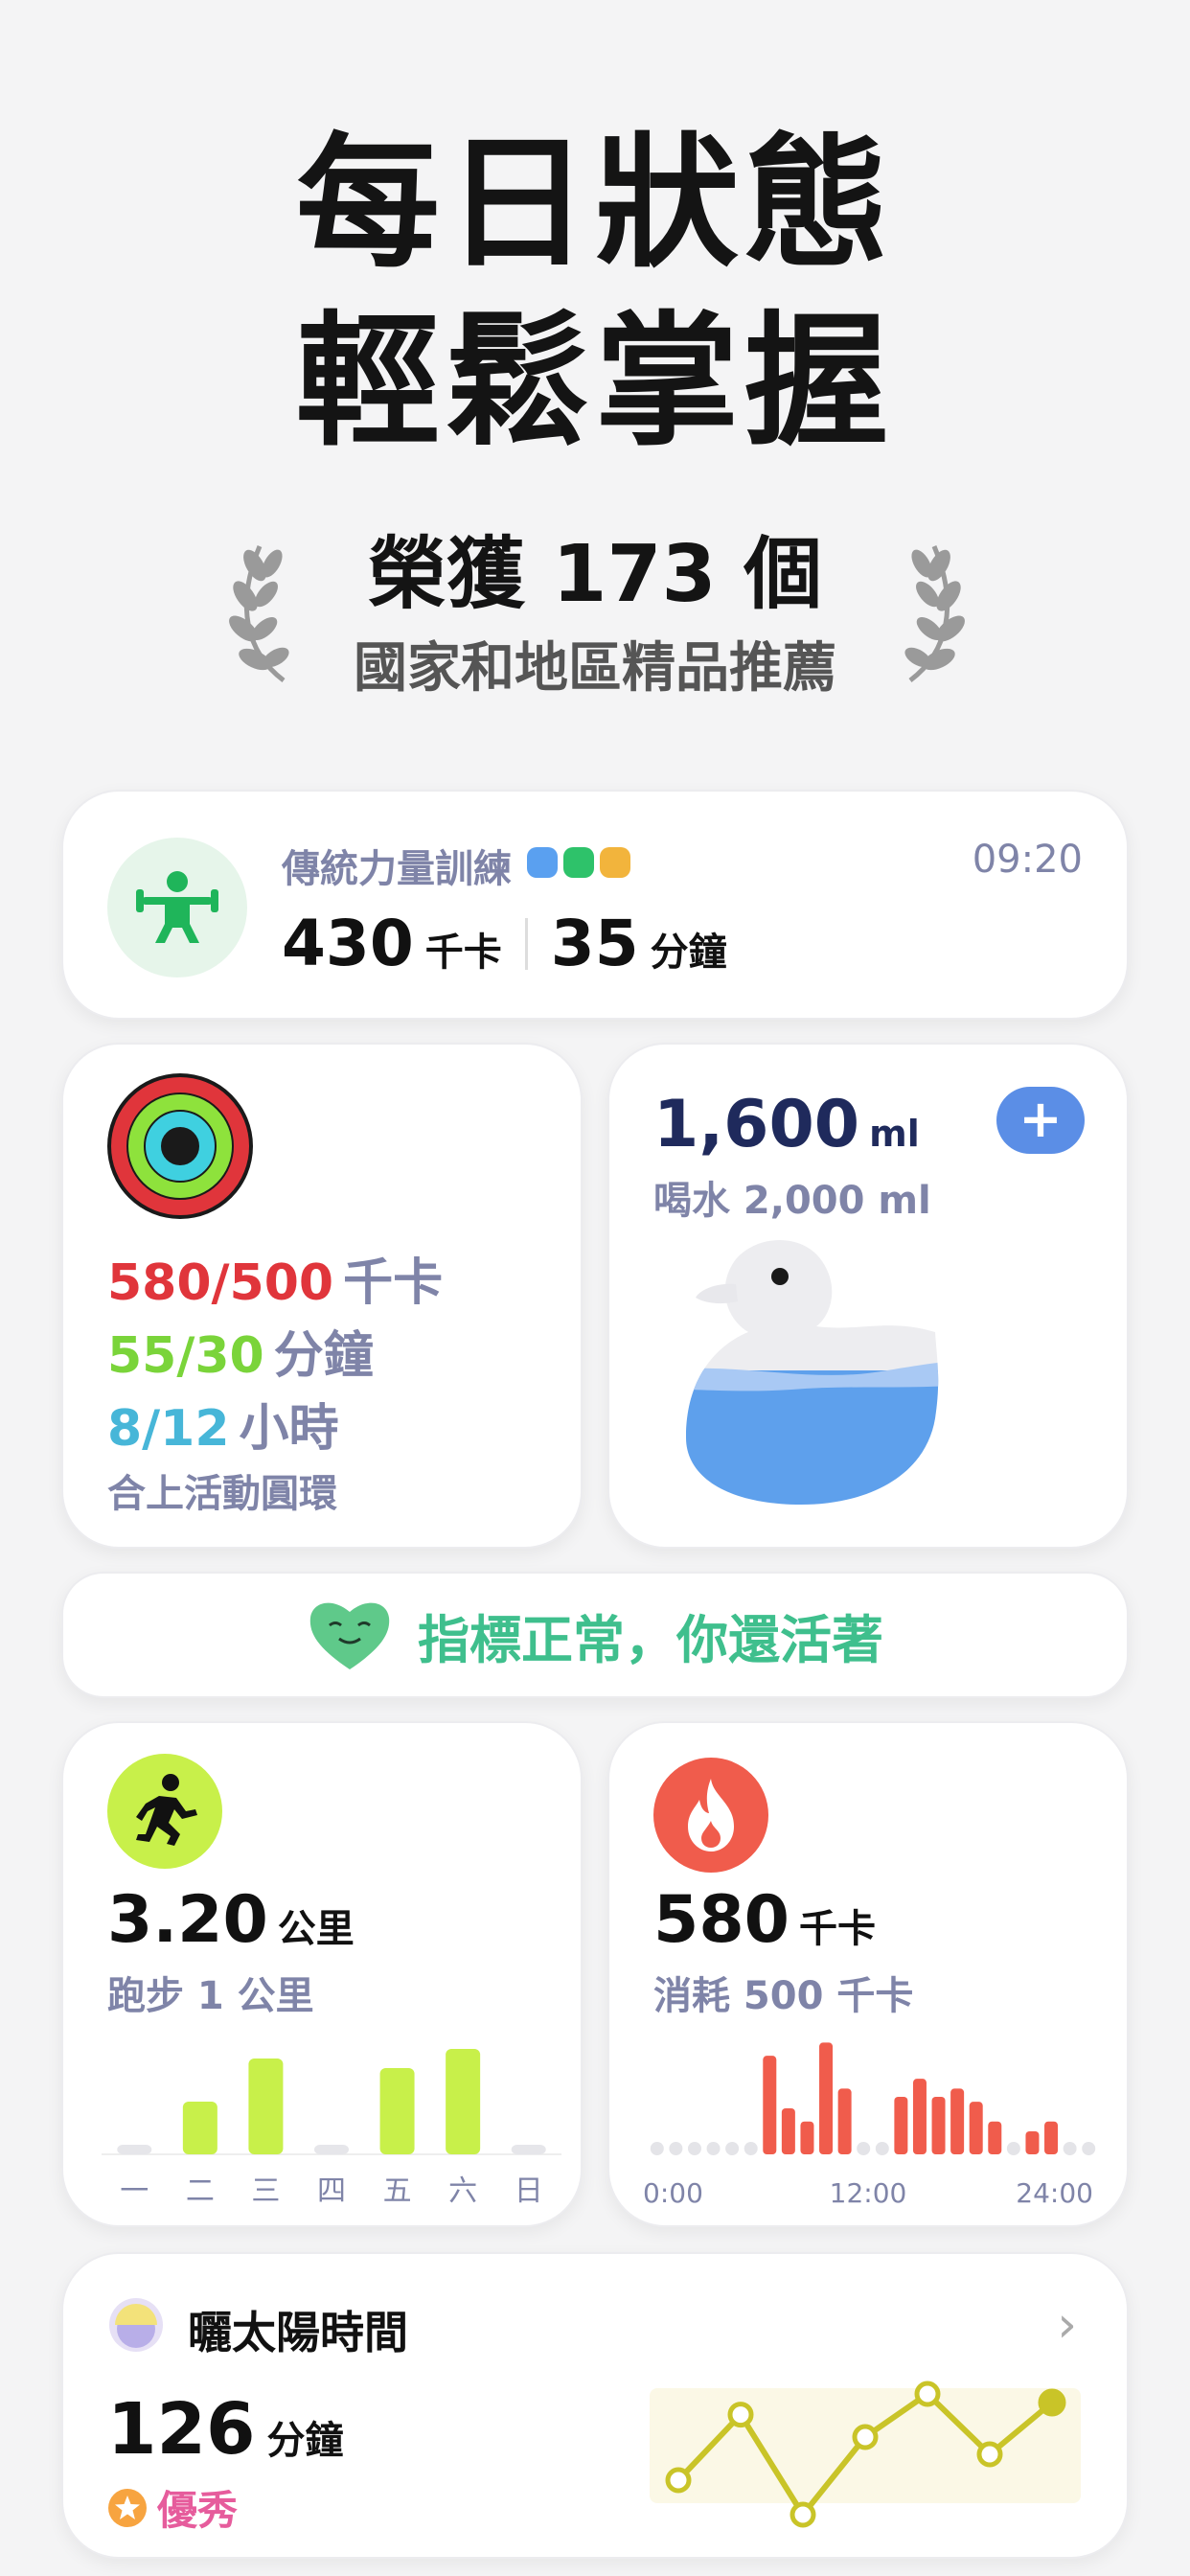 Image resolution: width=1190 pixels, height=2576 pixels. I want to click on workout-stats: 430 千卡 35 分鐘, so click(505, 943).